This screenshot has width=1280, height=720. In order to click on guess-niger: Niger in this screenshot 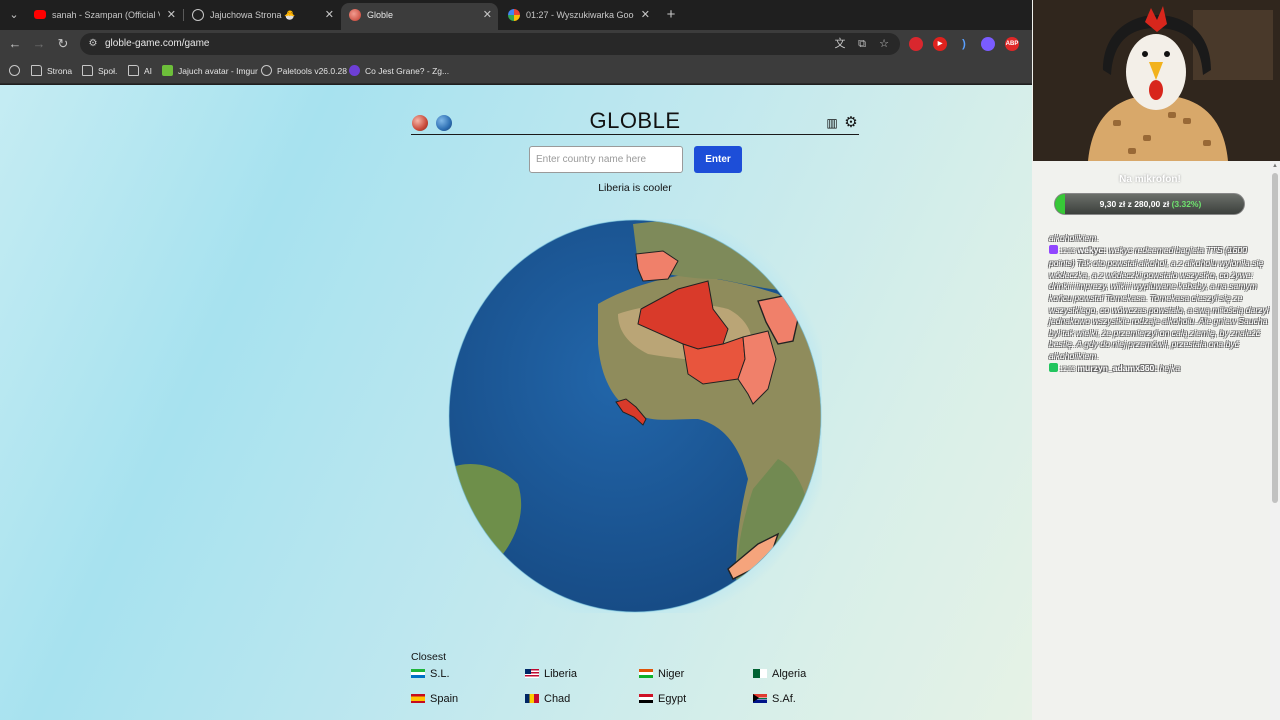, I will do `click(661, 674)`.